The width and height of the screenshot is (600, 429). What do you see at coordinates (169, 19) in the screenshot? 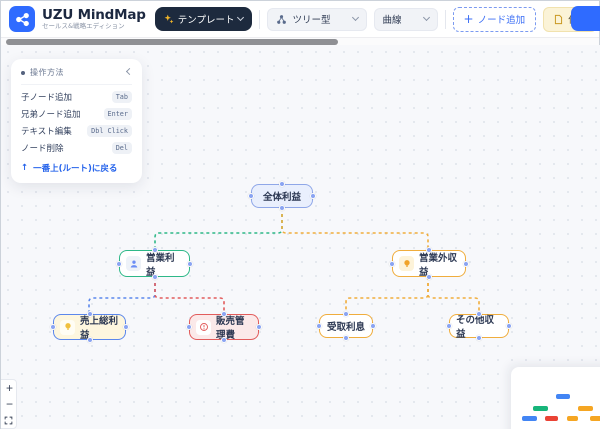
I see `sparkles-icon` at bounding box center [169, 19].